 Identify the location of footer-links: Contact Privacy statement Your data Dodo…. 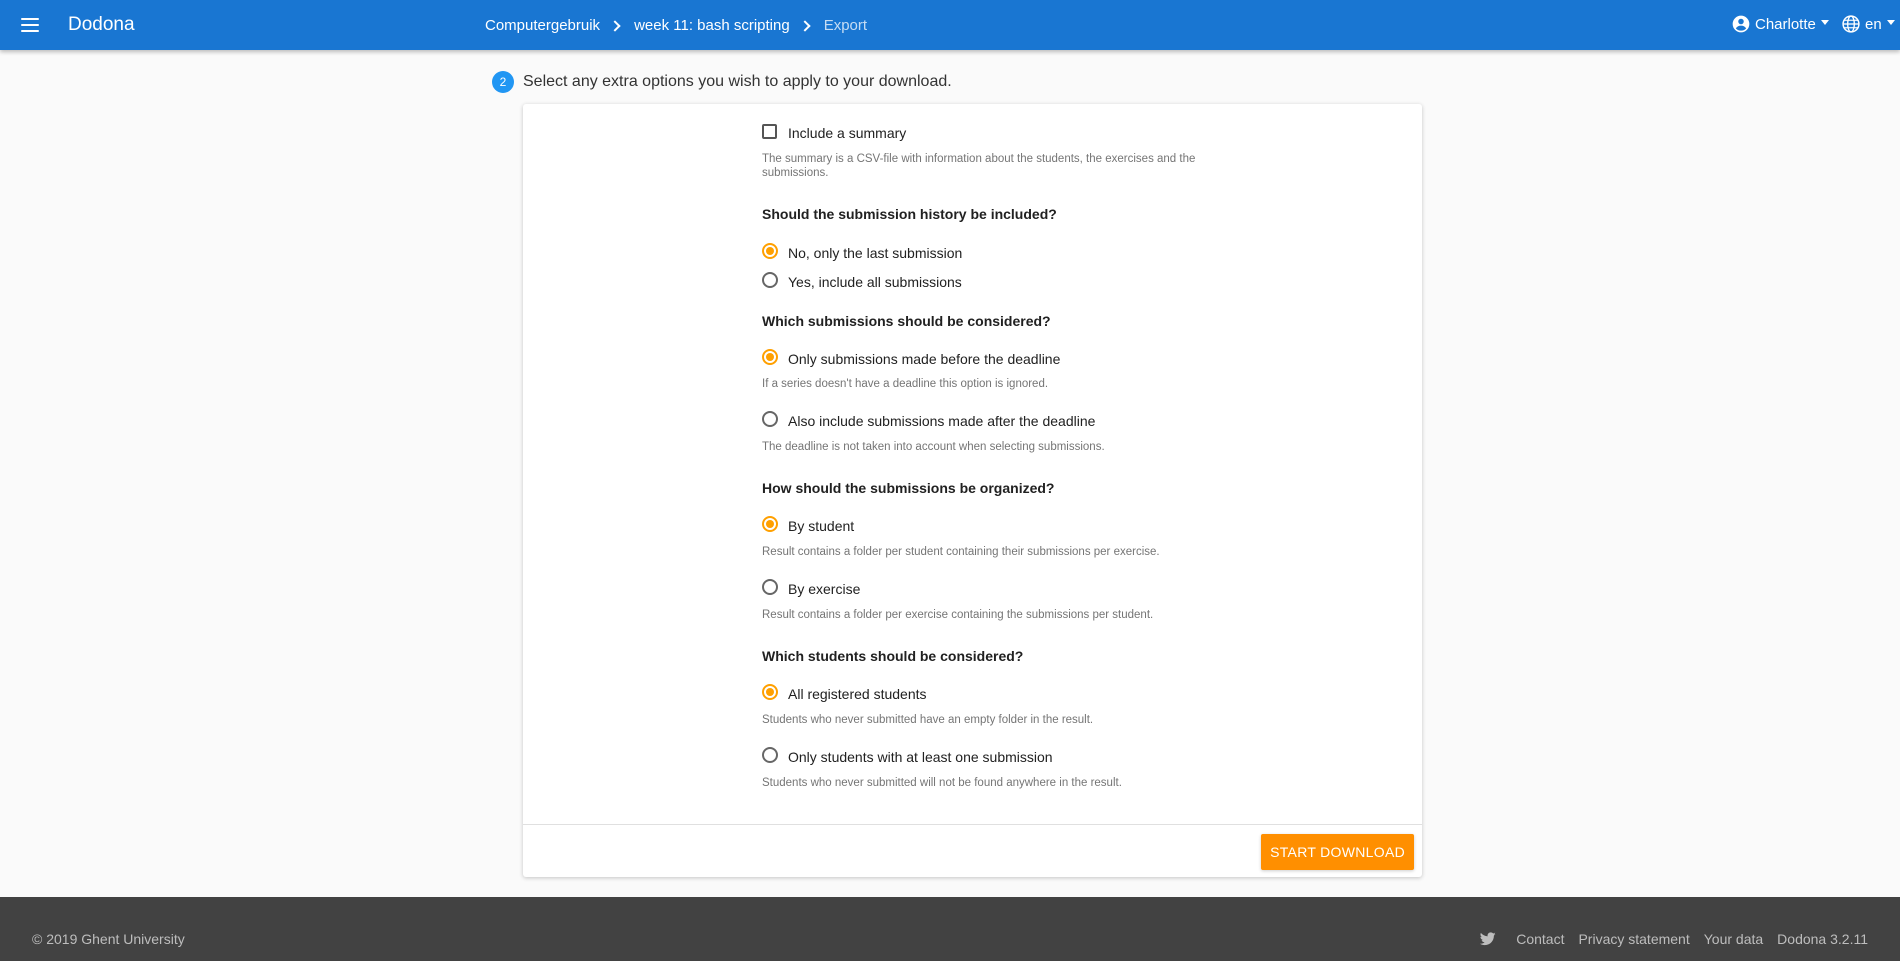
(1674, 939).